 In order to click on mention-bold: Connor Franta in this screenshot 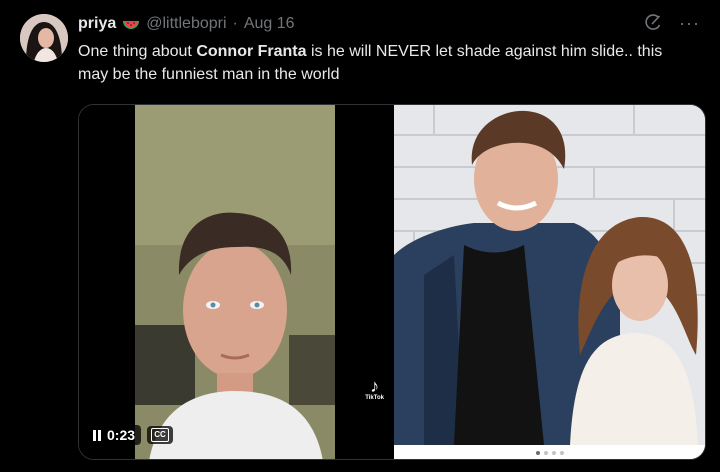, I will do `click(251, 51)`.